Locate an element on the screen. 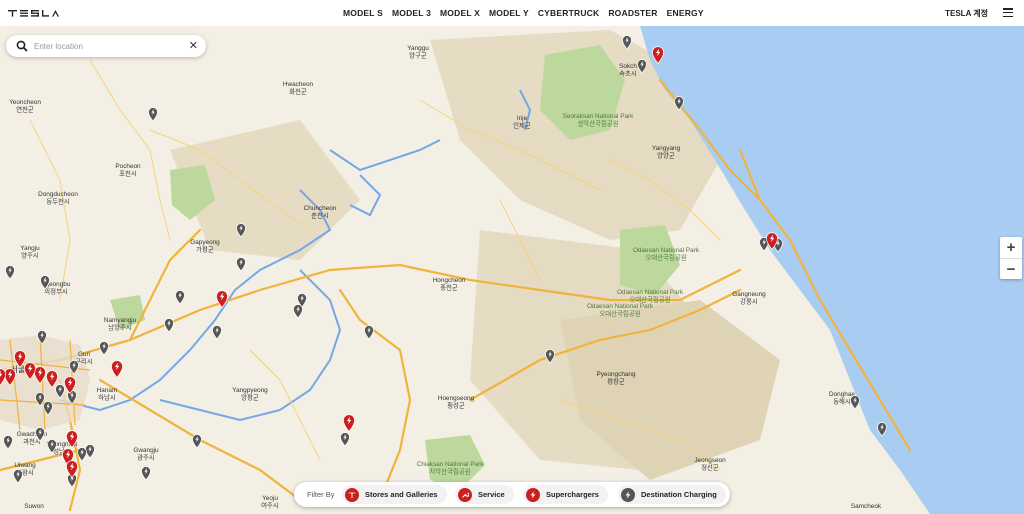 This screenshot has height=514, width=1024. filter-destination-charging-button: Destination Charging is located at coordinates (672, 494).